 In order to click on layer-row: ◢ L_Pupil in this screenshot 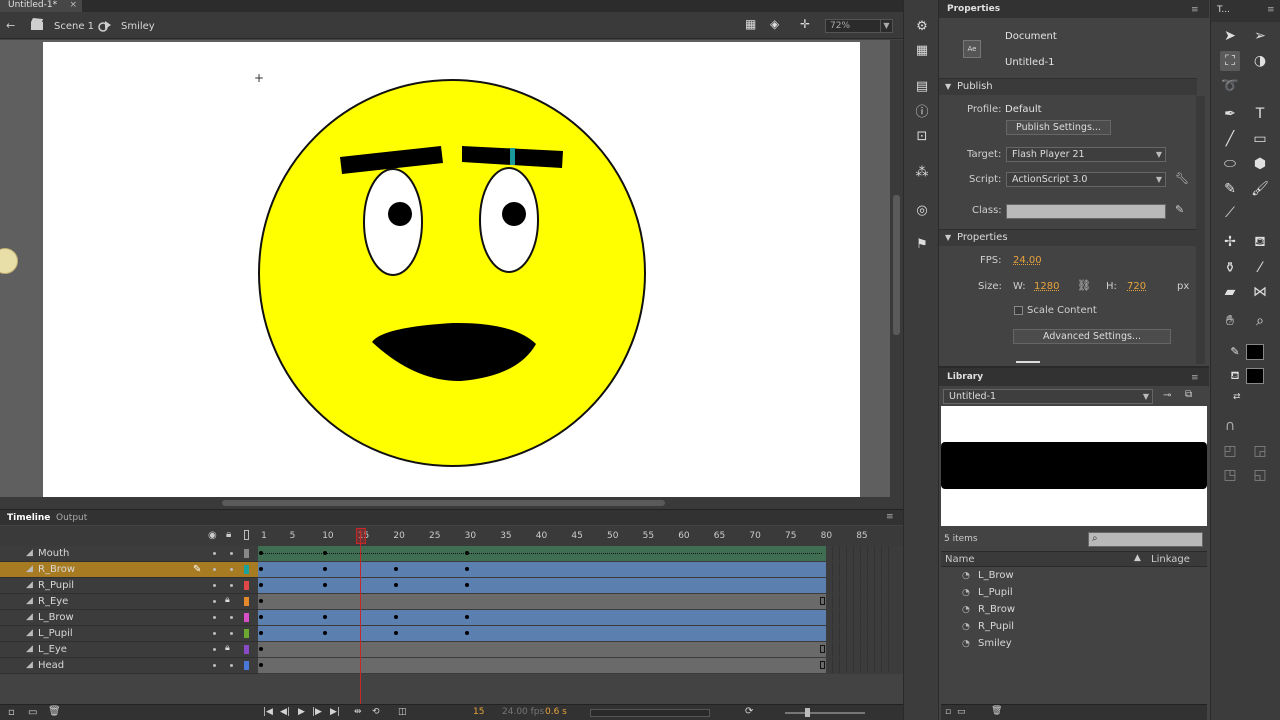, I will do `click(129, 634)`.